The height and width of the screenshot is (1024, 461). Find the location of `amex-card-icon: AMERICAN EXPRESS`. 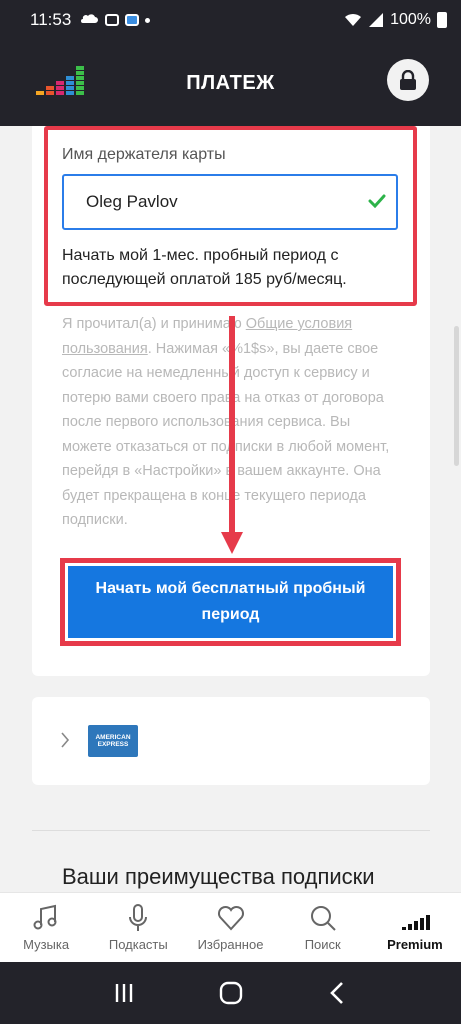

amex-card-icon: AMERICAN EXPRESS is located at coordinates (113, 741).